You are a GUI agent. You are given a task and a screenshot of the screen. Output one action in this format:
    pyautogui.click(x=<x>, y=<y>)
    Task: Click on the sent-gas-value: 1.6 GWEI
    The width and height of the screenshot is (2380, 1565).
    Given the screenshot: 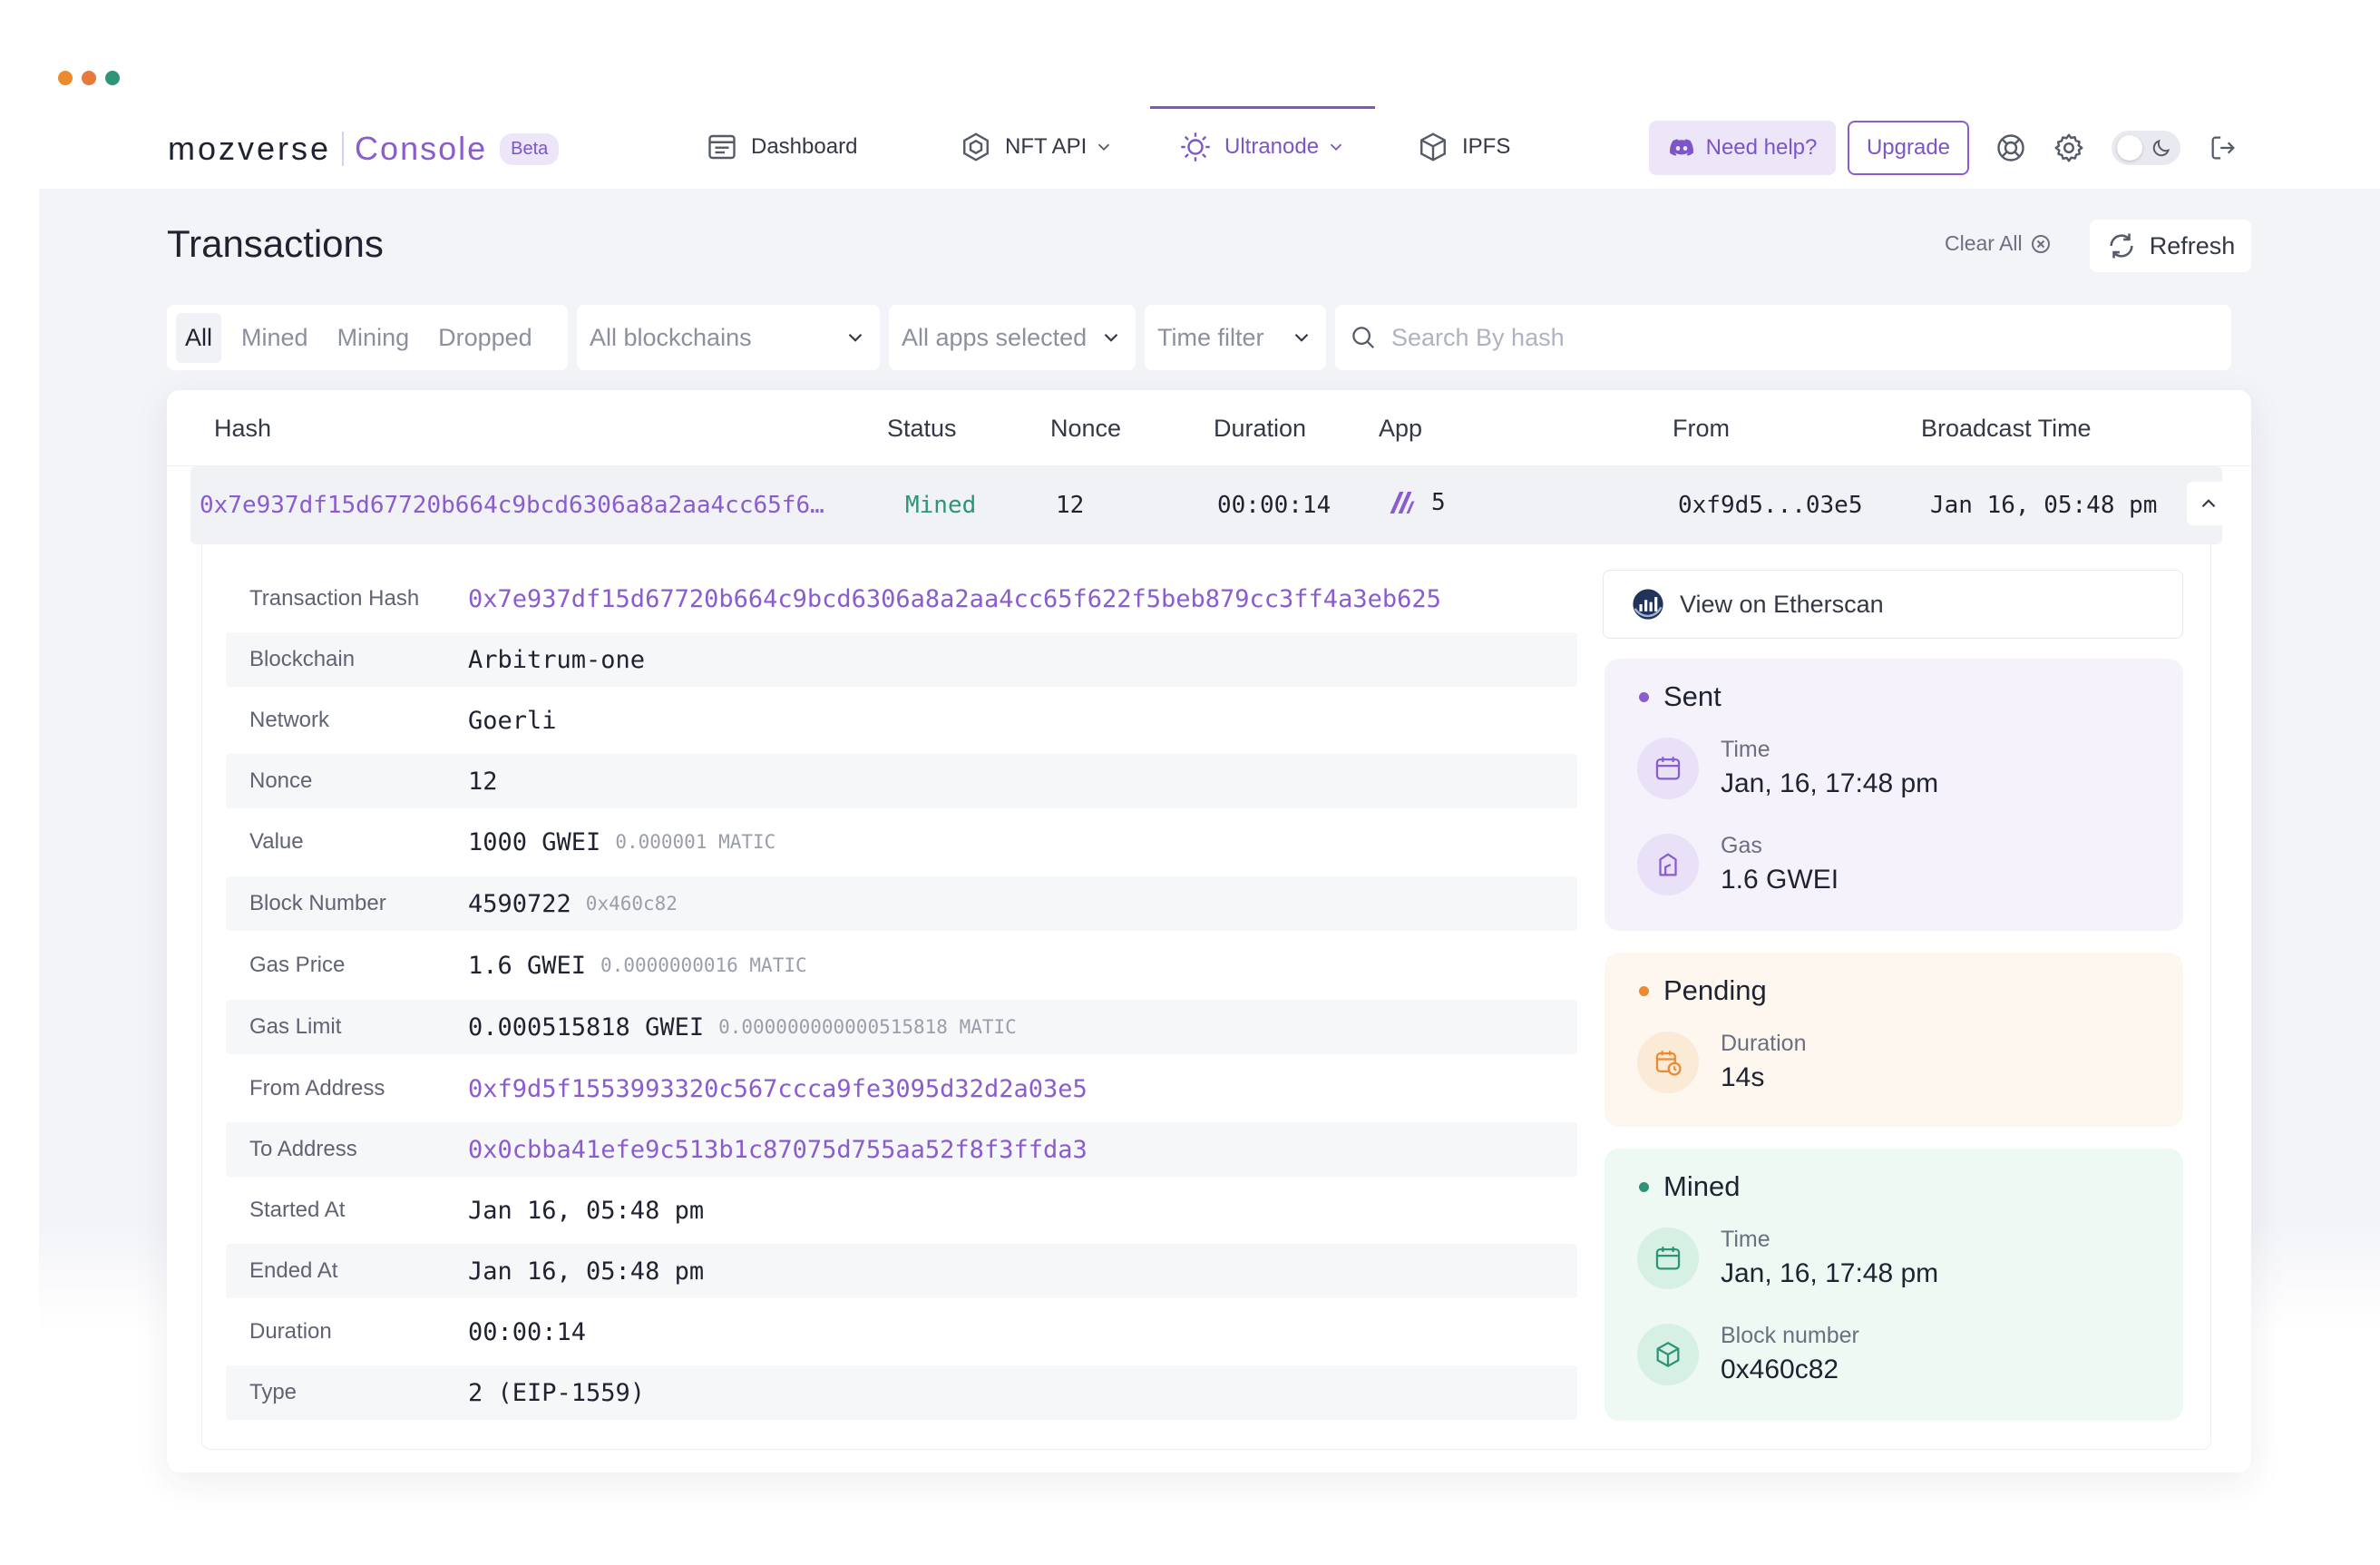 What is the action you would take?
    pyautogui.click(x=1780, y=880)
    